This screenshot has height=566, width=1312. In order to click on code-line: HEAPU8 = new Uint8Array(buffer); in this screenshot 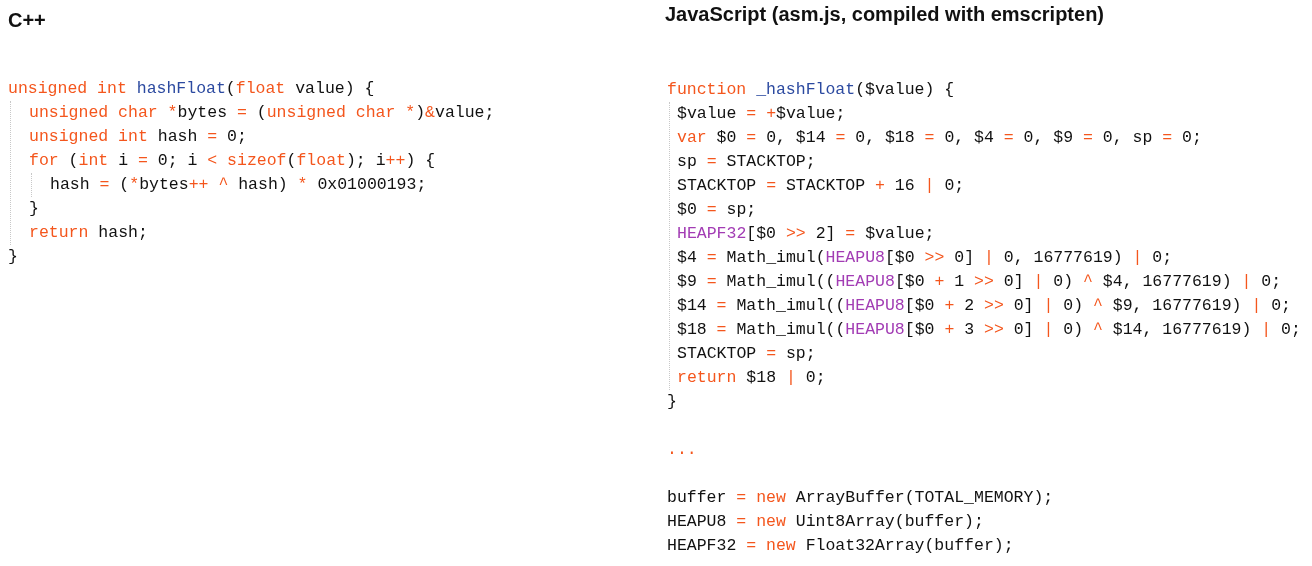, I will do `click(825, 521)`.